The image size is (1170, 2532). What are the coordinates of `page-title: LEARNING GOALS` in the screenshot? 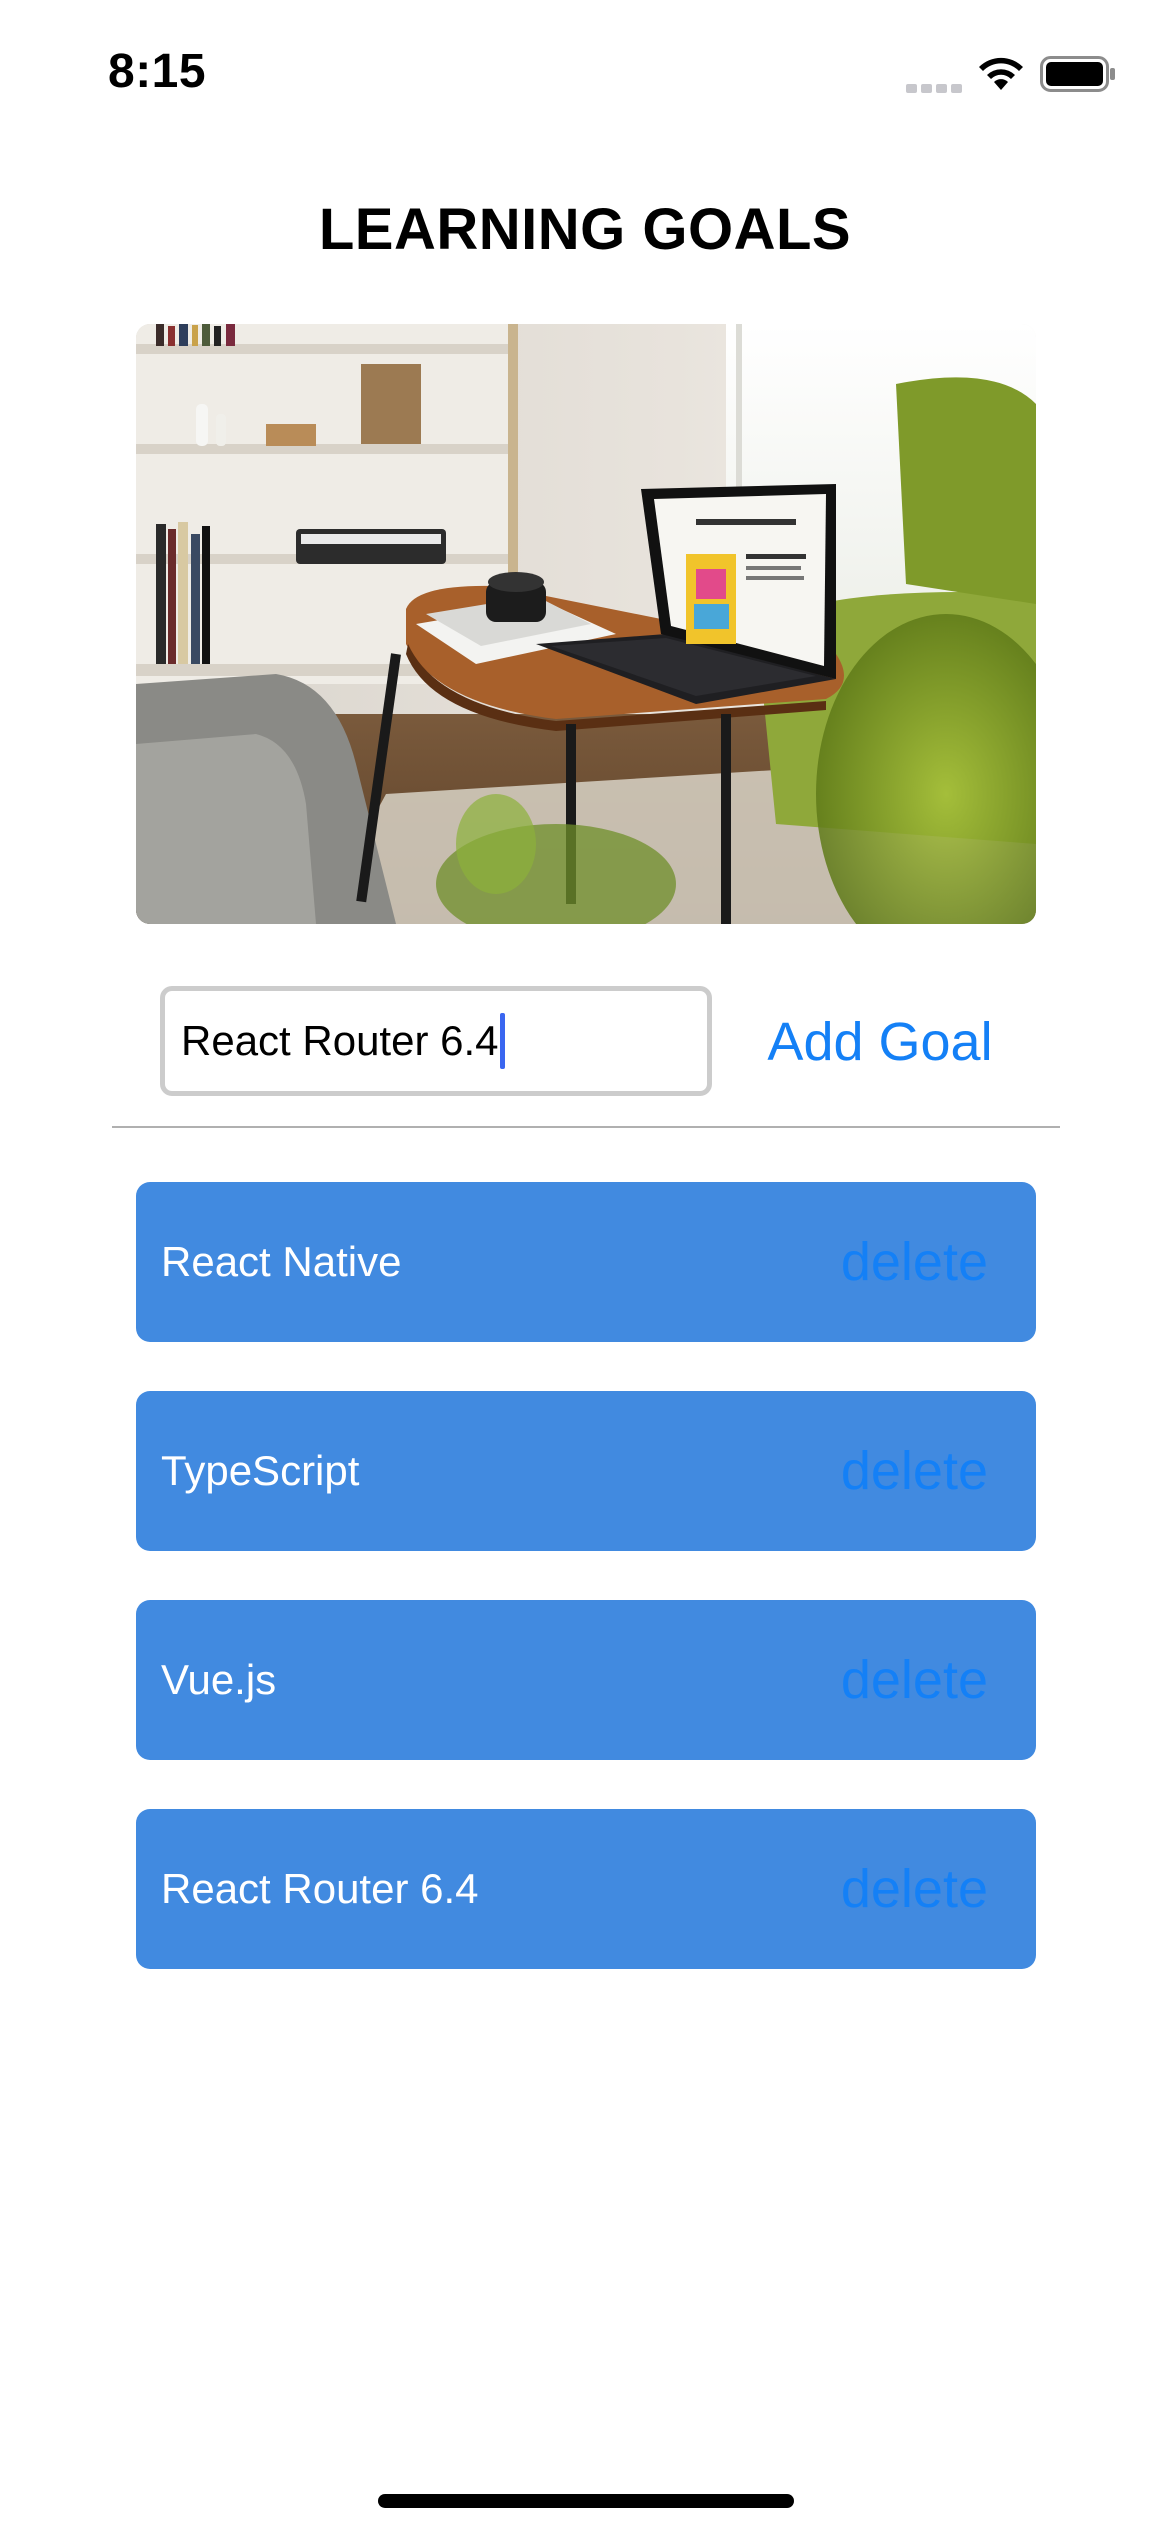 It's located at (585, 229).